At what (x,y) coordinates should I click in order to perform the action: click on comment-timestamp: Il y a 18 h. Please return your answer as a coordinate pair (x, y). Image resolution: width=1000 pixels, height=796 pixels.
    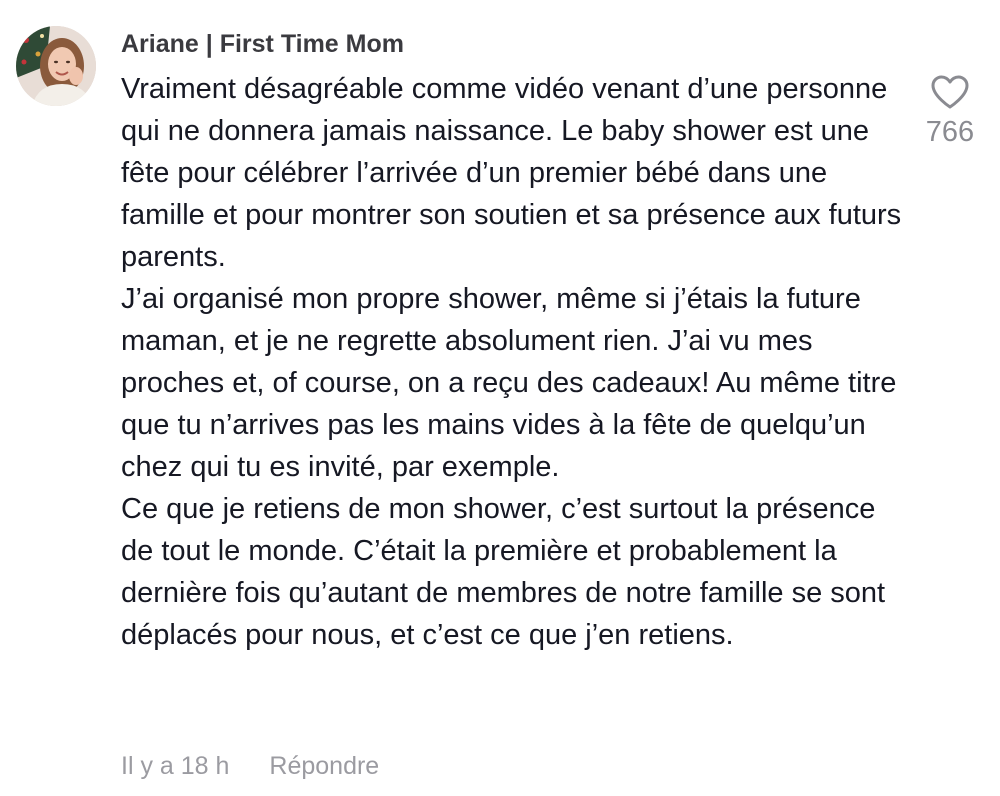
    Looking at the image, I should click on (175, 766).